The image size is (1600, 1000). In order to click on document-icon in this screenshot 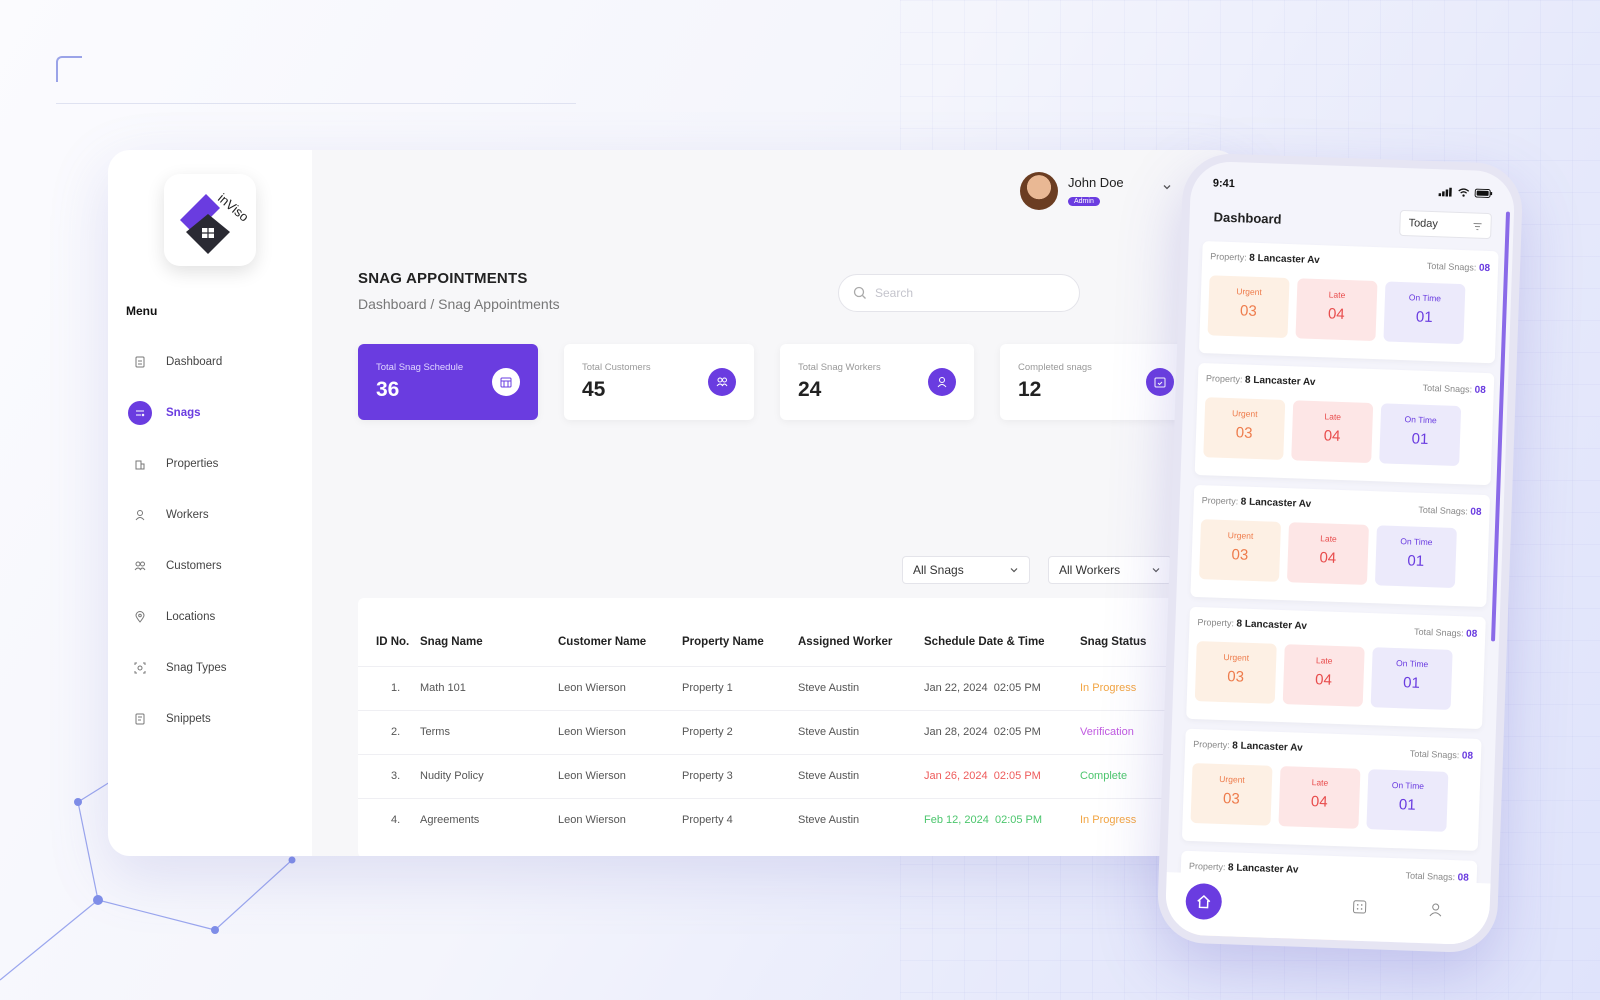, I will do `click(140, 362)`.